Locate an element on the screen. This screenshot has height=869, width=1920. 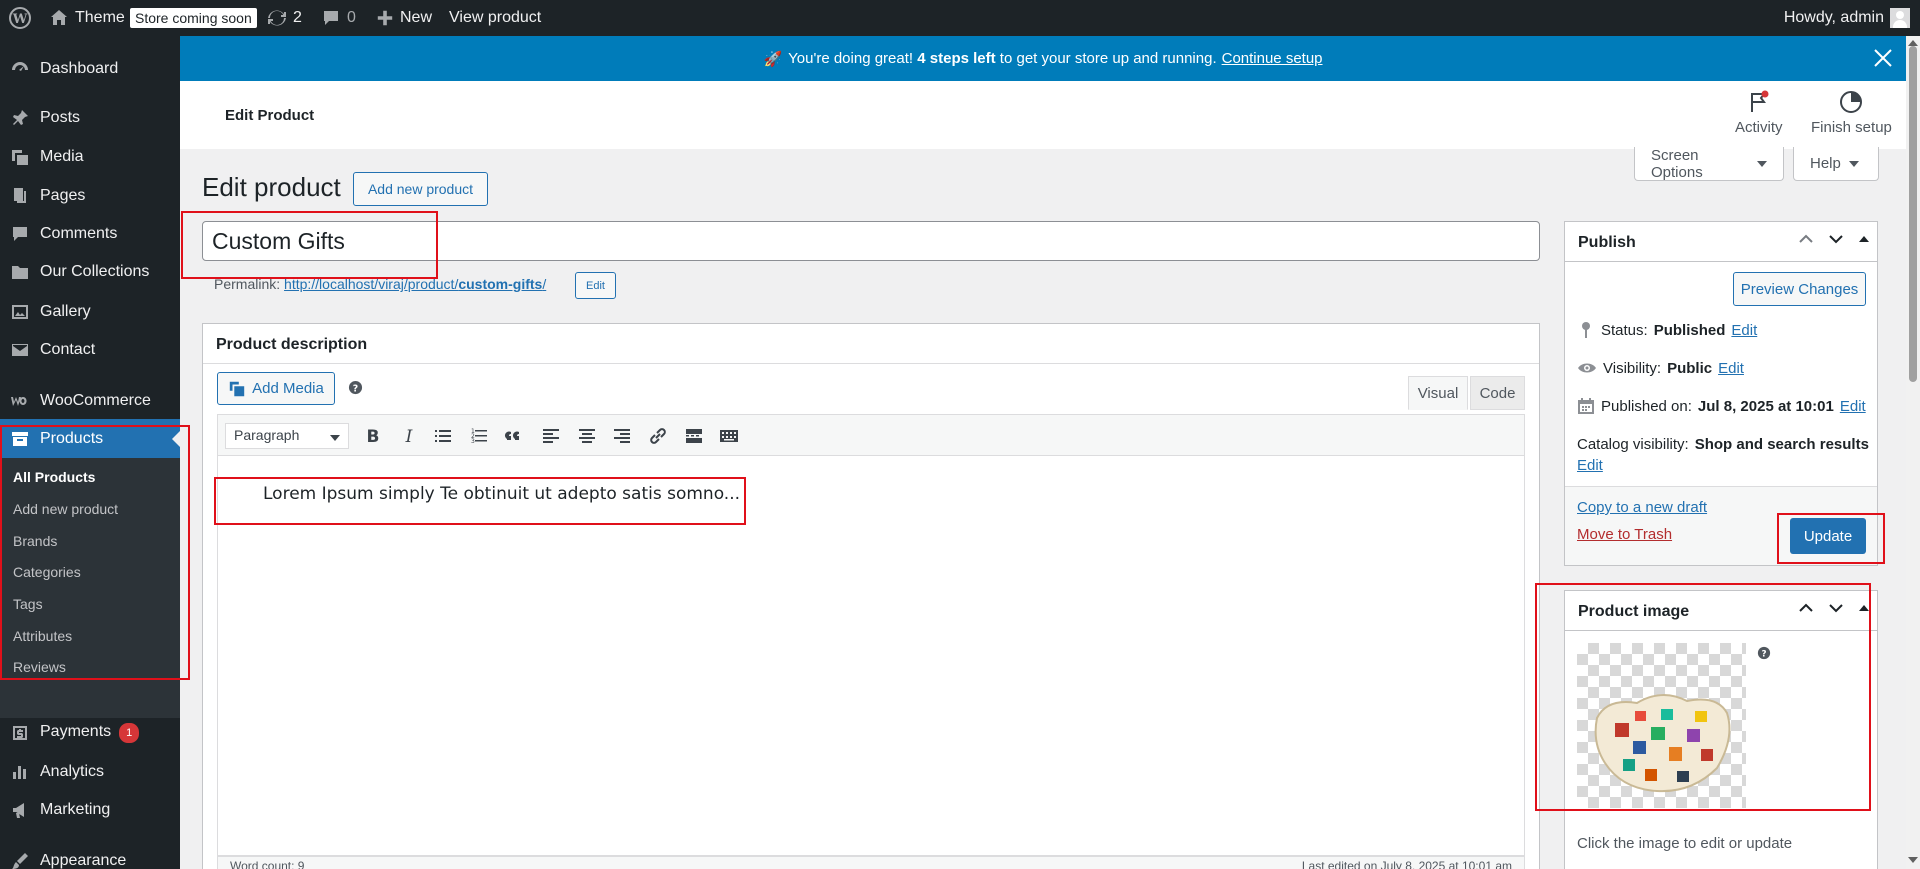
align-left-icon is located at coordinates (551, 436).